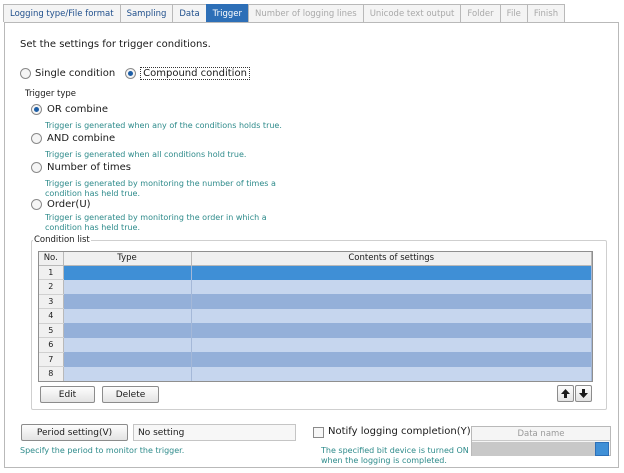 The image size is (624, 473). I want to click on table-row: 4, so click(315, 316).